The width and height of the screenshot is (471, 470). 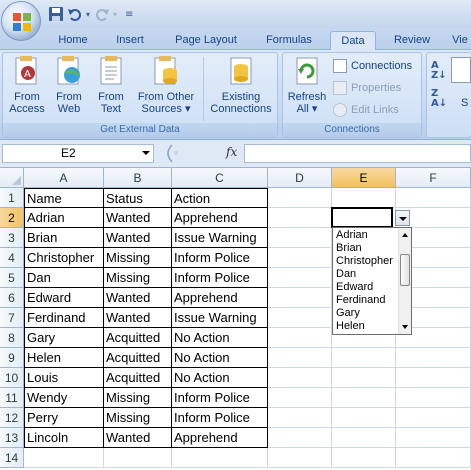 I want to click on cell-a8: Gary, so click(x=64, y=338).